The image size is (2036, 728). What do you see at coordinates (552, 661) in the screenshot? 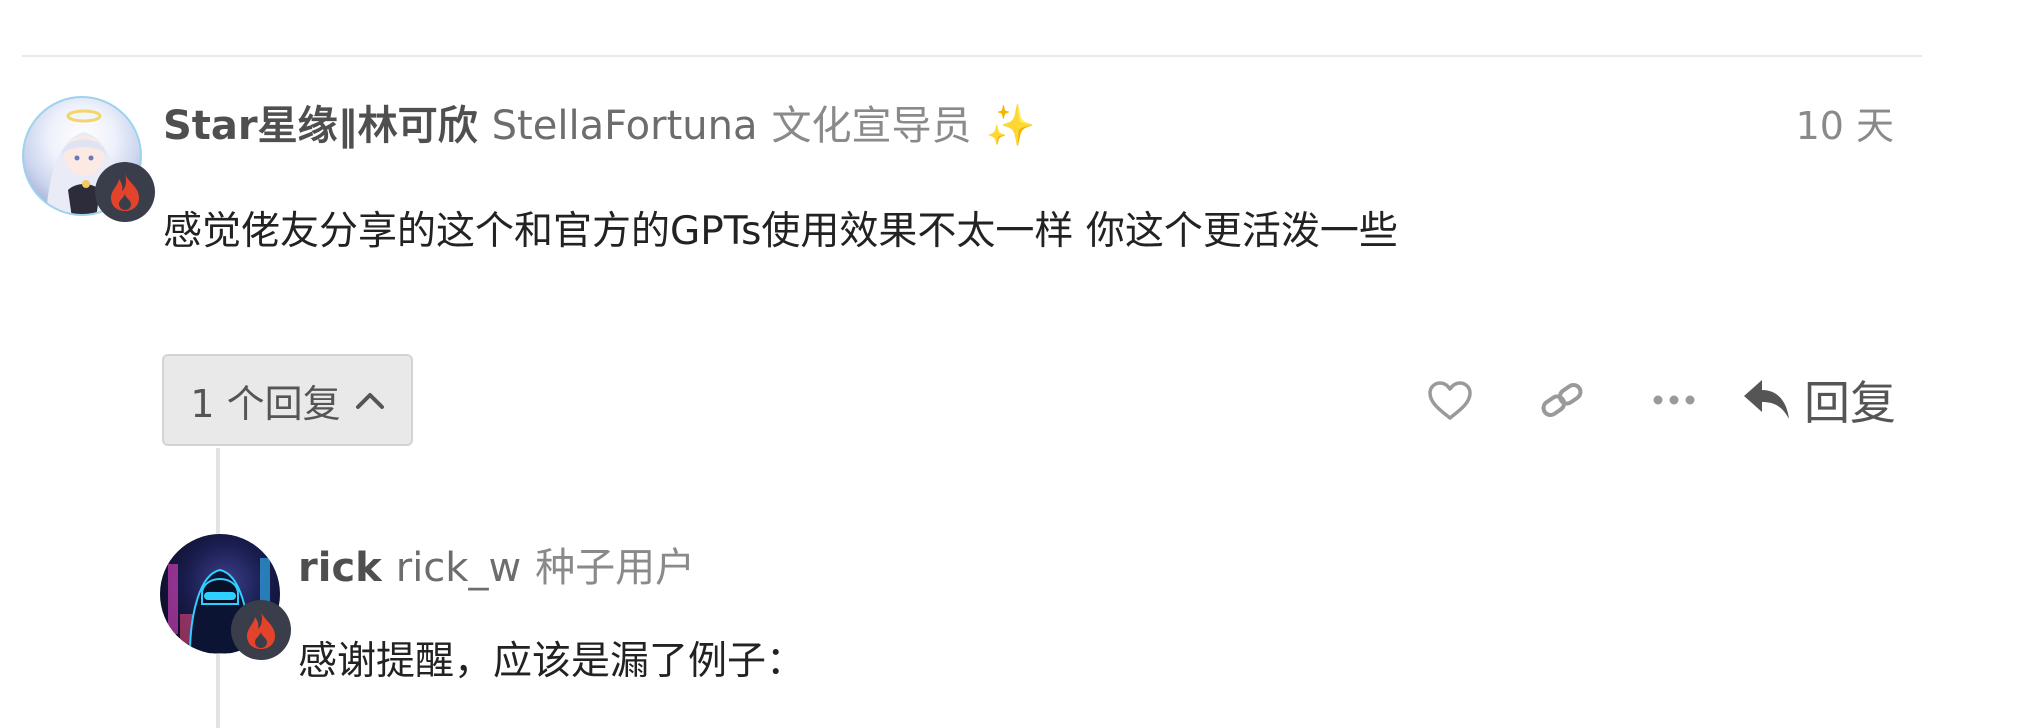
I see `reply-body: 感谢提醒，应该是漏了例子：` at bounding box center [552, 661].